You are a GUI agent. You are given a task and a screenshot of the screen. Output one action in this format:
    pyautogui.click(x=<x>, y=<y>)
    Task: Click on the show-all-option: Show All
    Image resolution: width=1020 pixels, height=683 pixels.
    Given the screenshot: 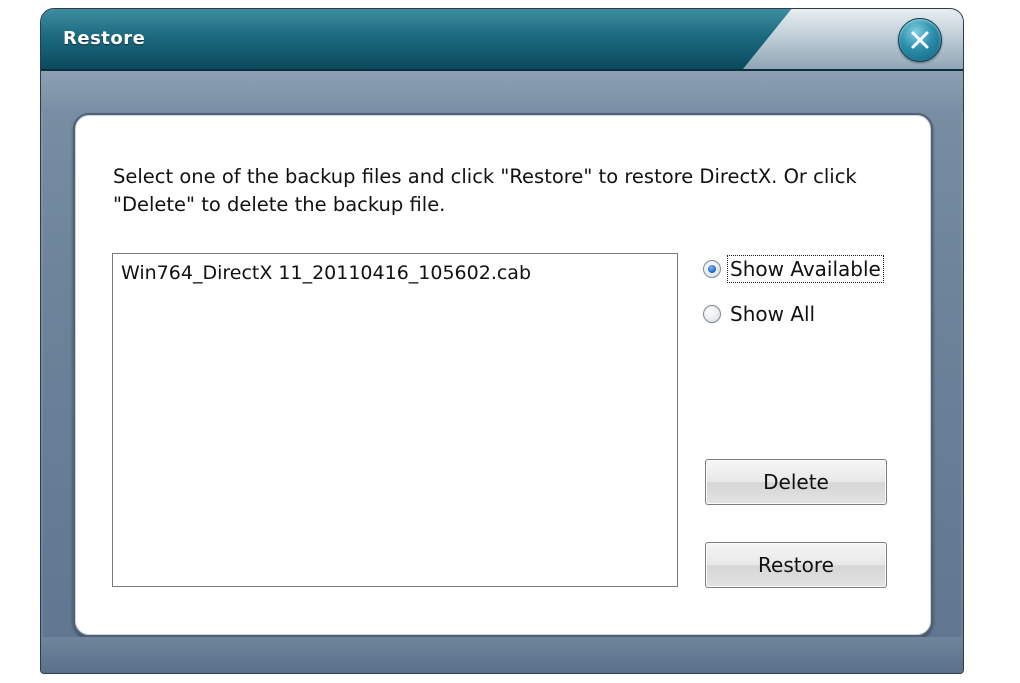 What is the action you would take?
    pyautogui.click(x=759, y=314)
    